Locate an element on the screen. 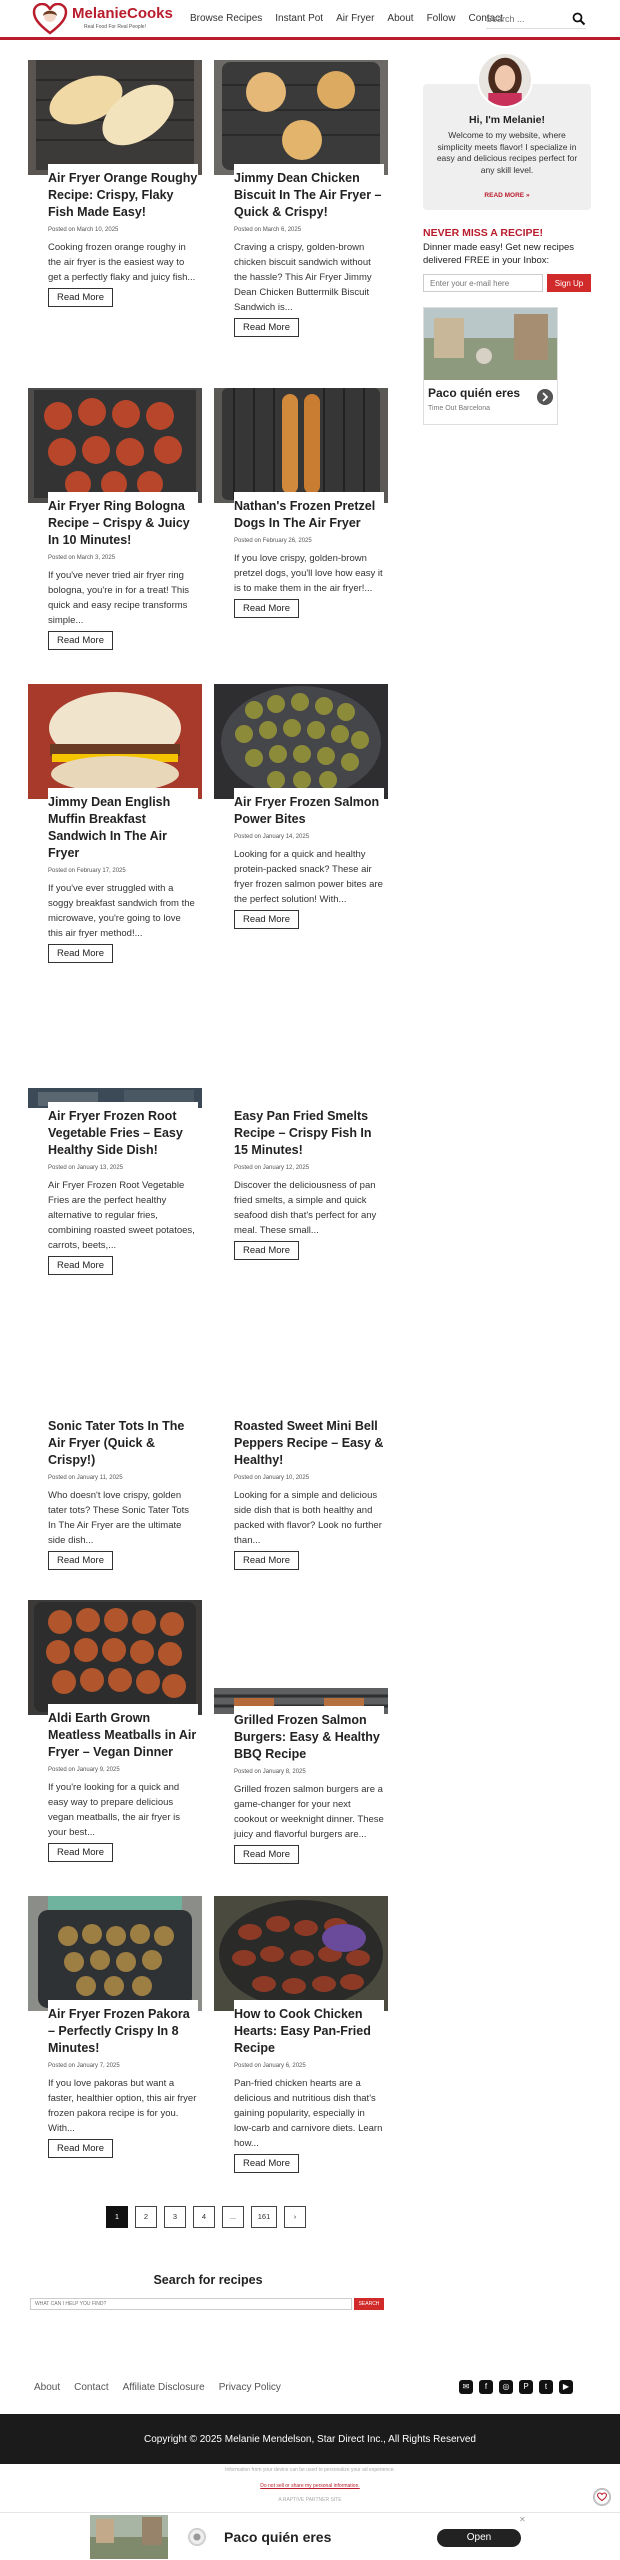 This screenshot has width=620, height=2560. nav-follow: Follow is located at coordinates (441, 18).